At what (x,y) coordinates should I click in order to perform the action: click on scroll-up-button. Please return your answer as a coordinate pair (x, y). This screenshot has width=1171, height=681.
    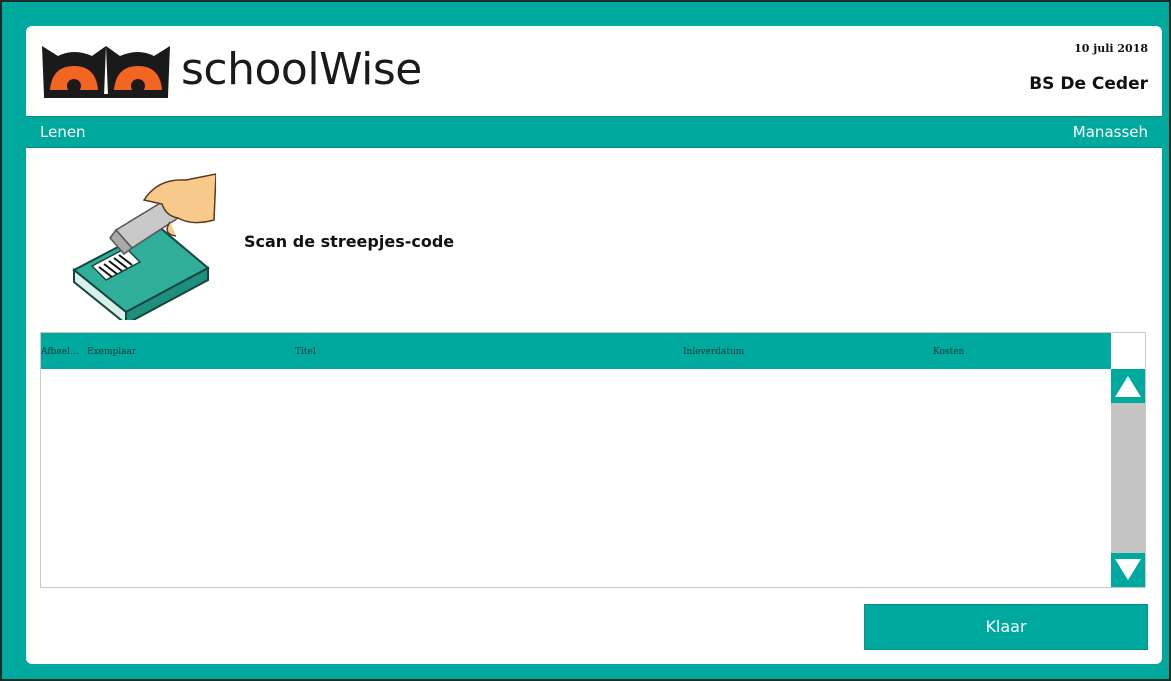
    Looking at the image, I should click on (1128, 386).